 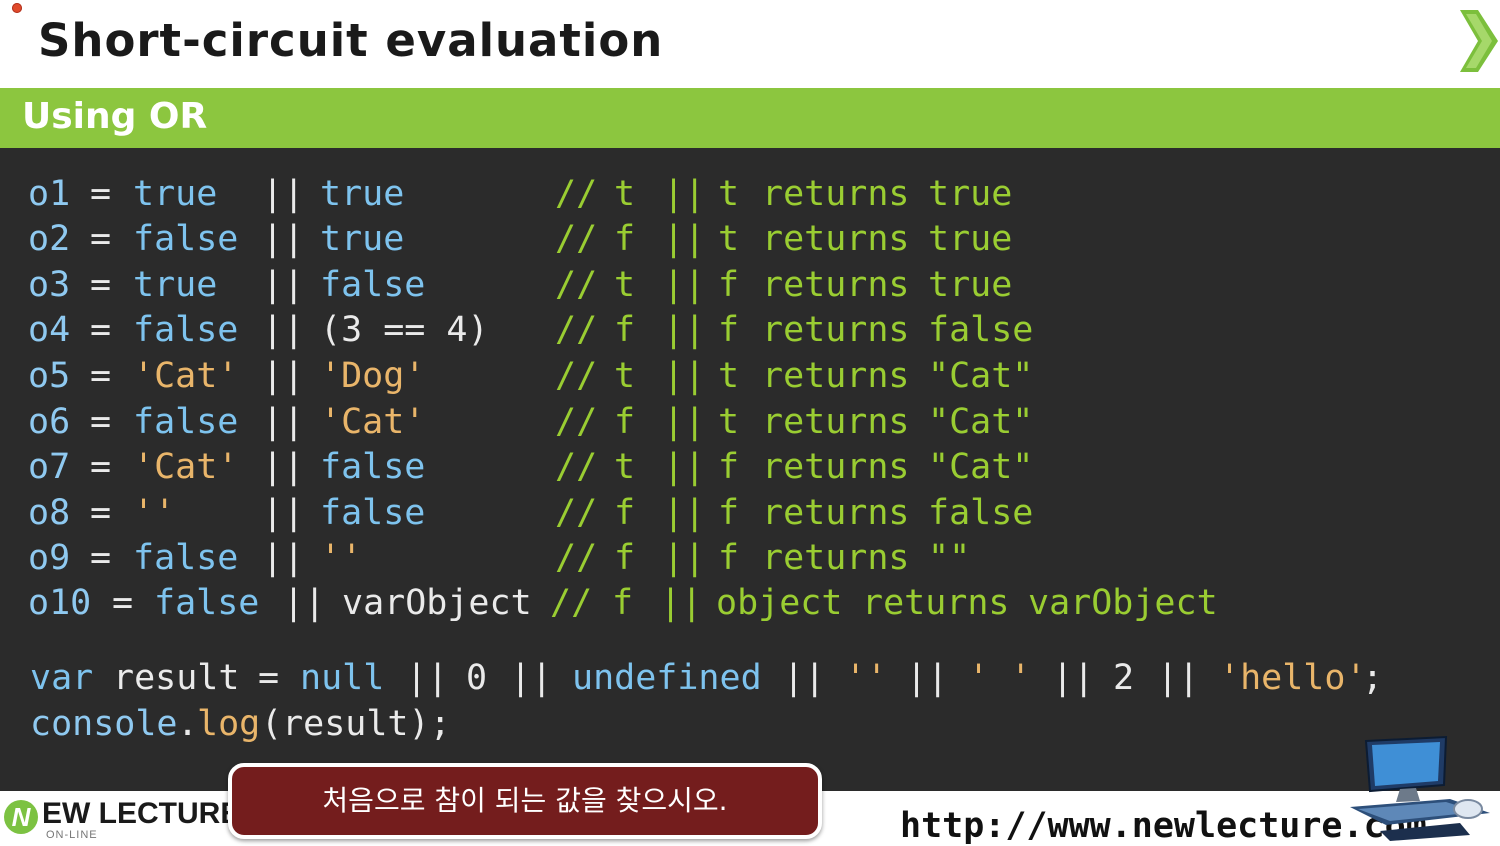 I want to click on result-token-semi: ;, so click(x=1373, y=678).